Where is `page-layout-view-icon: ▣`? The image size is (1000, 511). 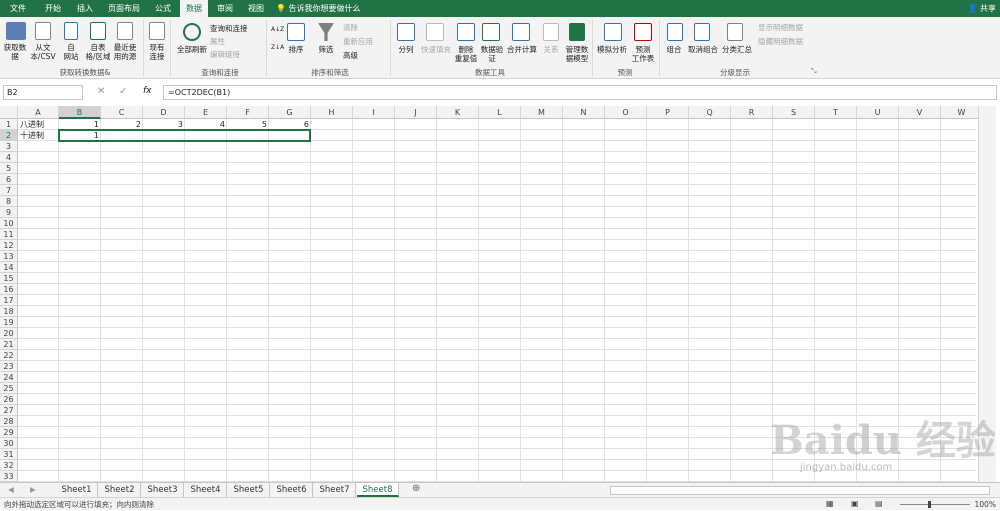 page-layout-view-icon: ▣ is located at coordinates (855, 503).